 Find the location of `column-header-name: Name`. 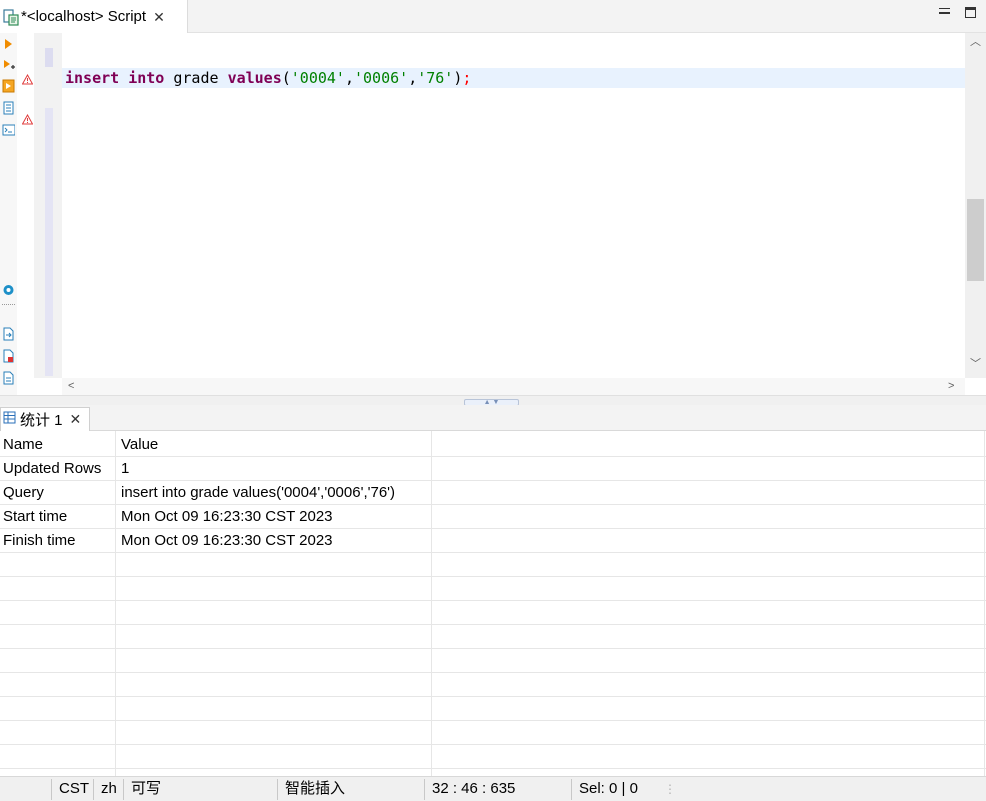

column-header-name: Name is located at coordinates (57, 445).